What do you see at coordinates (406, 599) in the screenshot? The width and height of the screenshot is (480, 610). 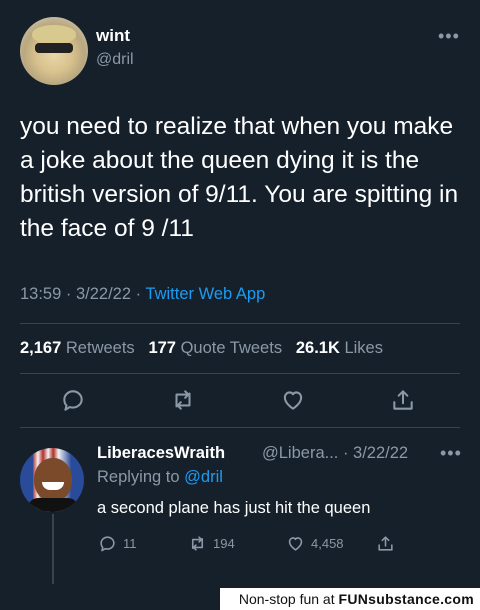 I see `watermark-brand: FUNsubstance.com` at bounding box center [406, 599].